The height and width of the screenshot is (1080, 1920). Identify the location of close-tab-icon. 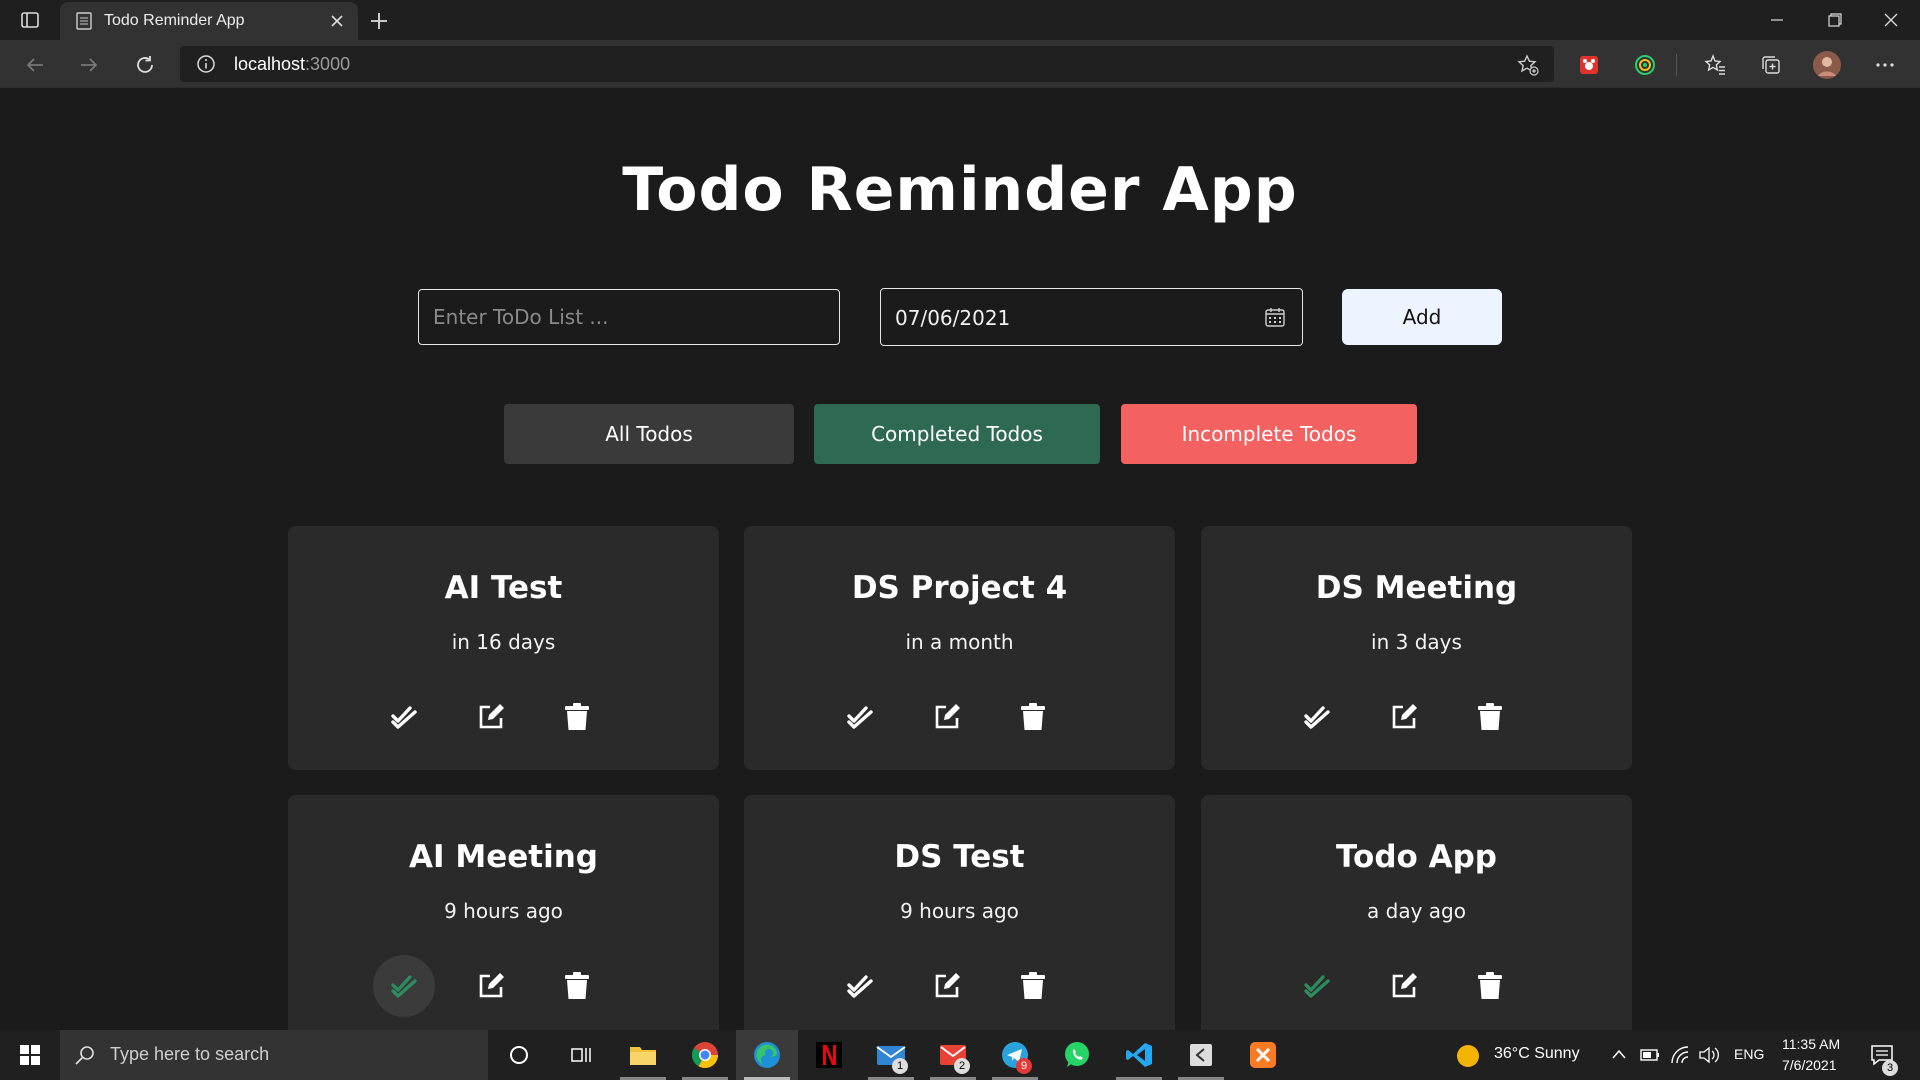
(337, 21).